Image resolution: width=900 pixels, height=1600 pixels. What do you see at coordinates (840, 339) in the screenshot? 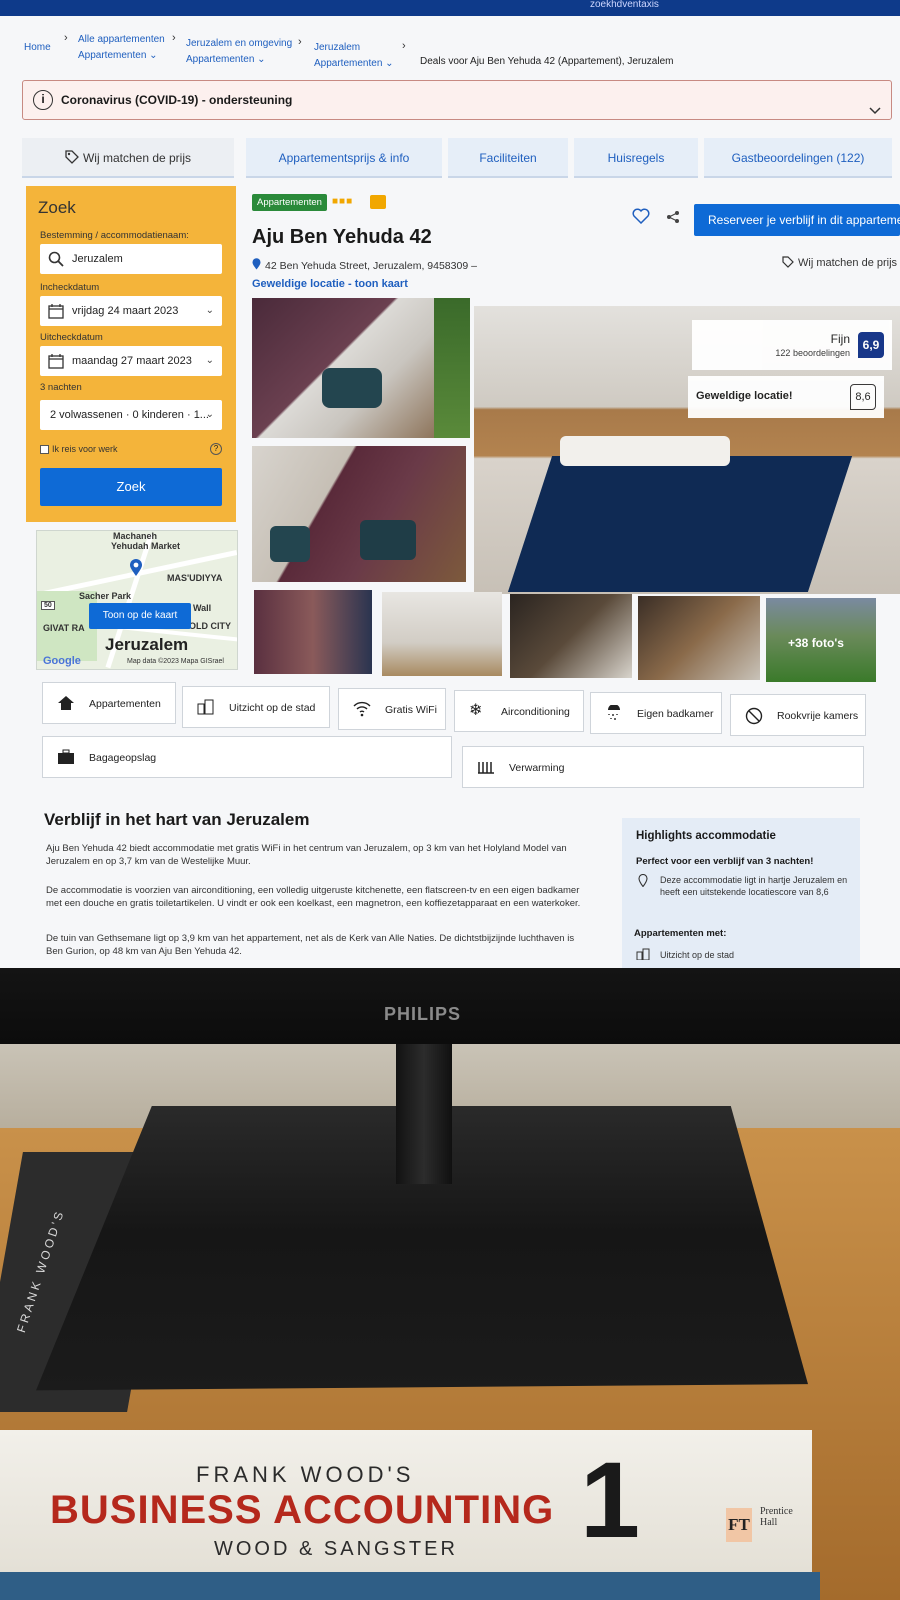
I see `rating-word: Fijn` at bounding box center [840, 339].